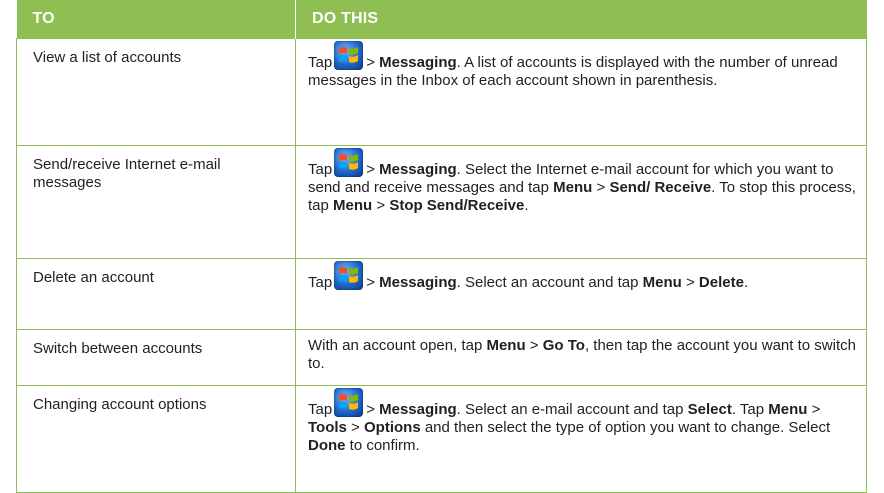 The width and height of the screenshot is (884, 493). I want to click on tools-label: Tools, so click(327, 427).